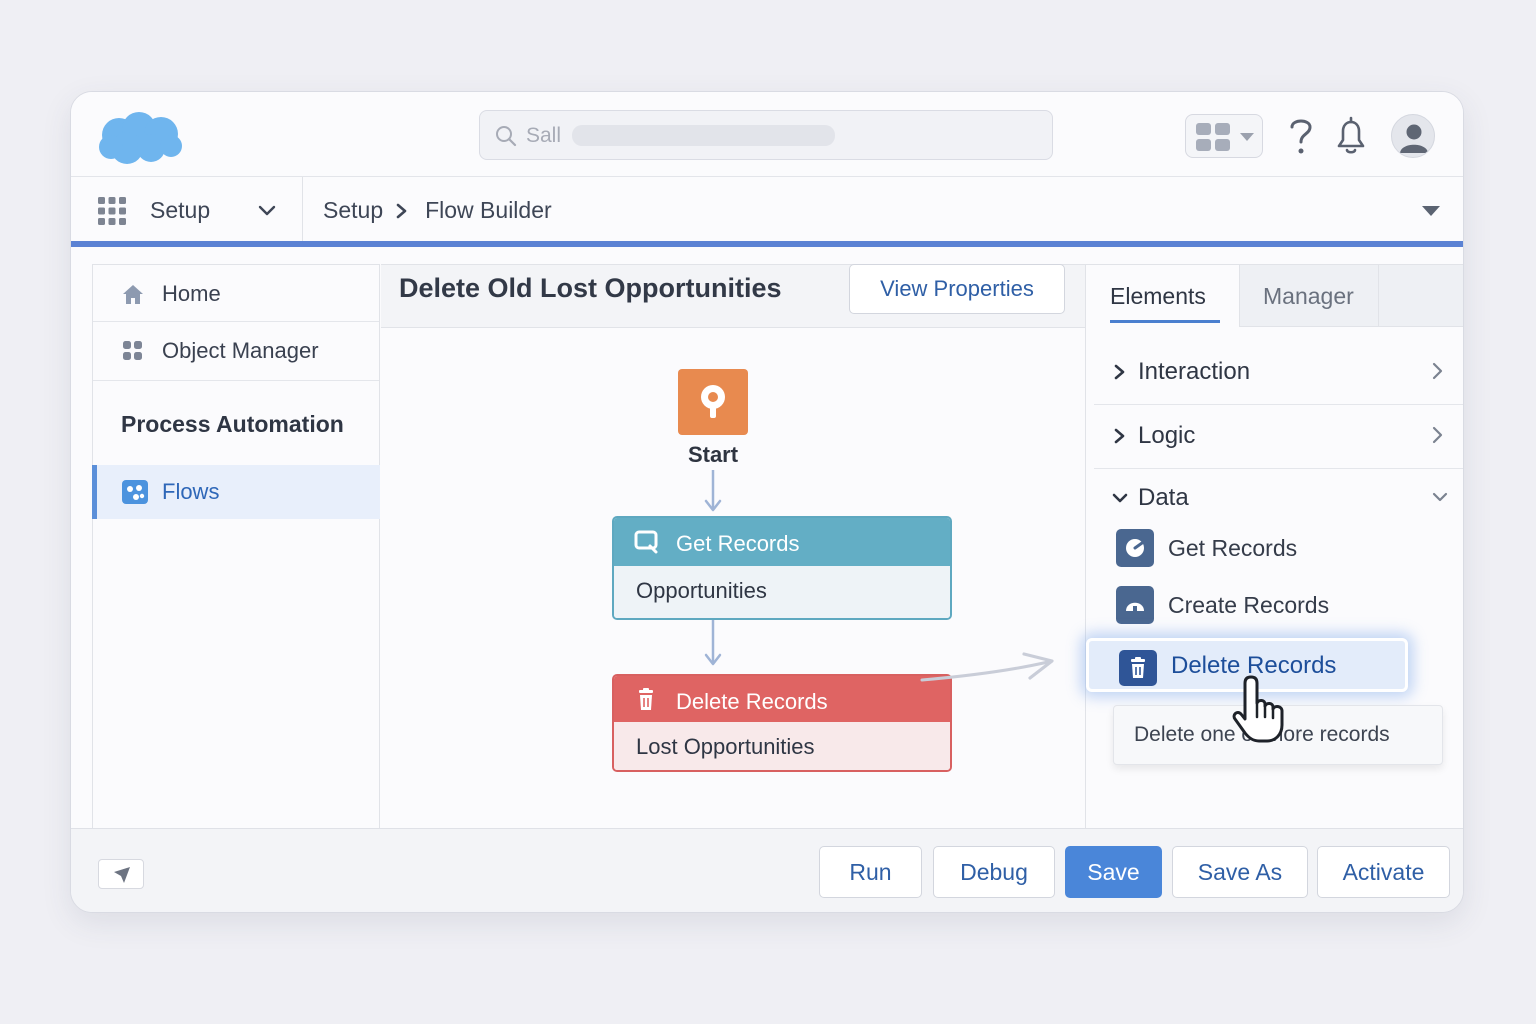 The height and width of the screenshot is (1024, 1536). I want to click on tab-label: Elements, so click(1158, 296).